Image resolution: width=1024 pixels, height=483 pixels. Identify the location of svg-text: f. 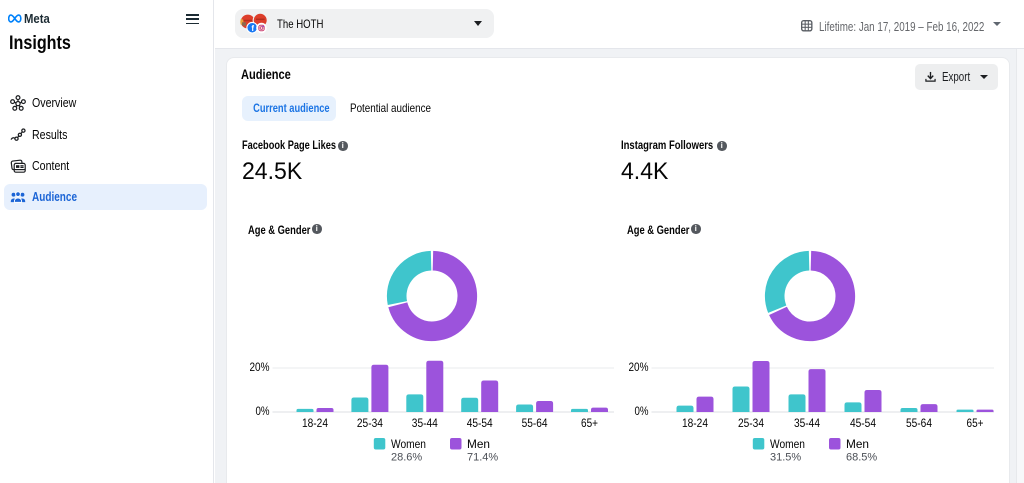
(252, 28).